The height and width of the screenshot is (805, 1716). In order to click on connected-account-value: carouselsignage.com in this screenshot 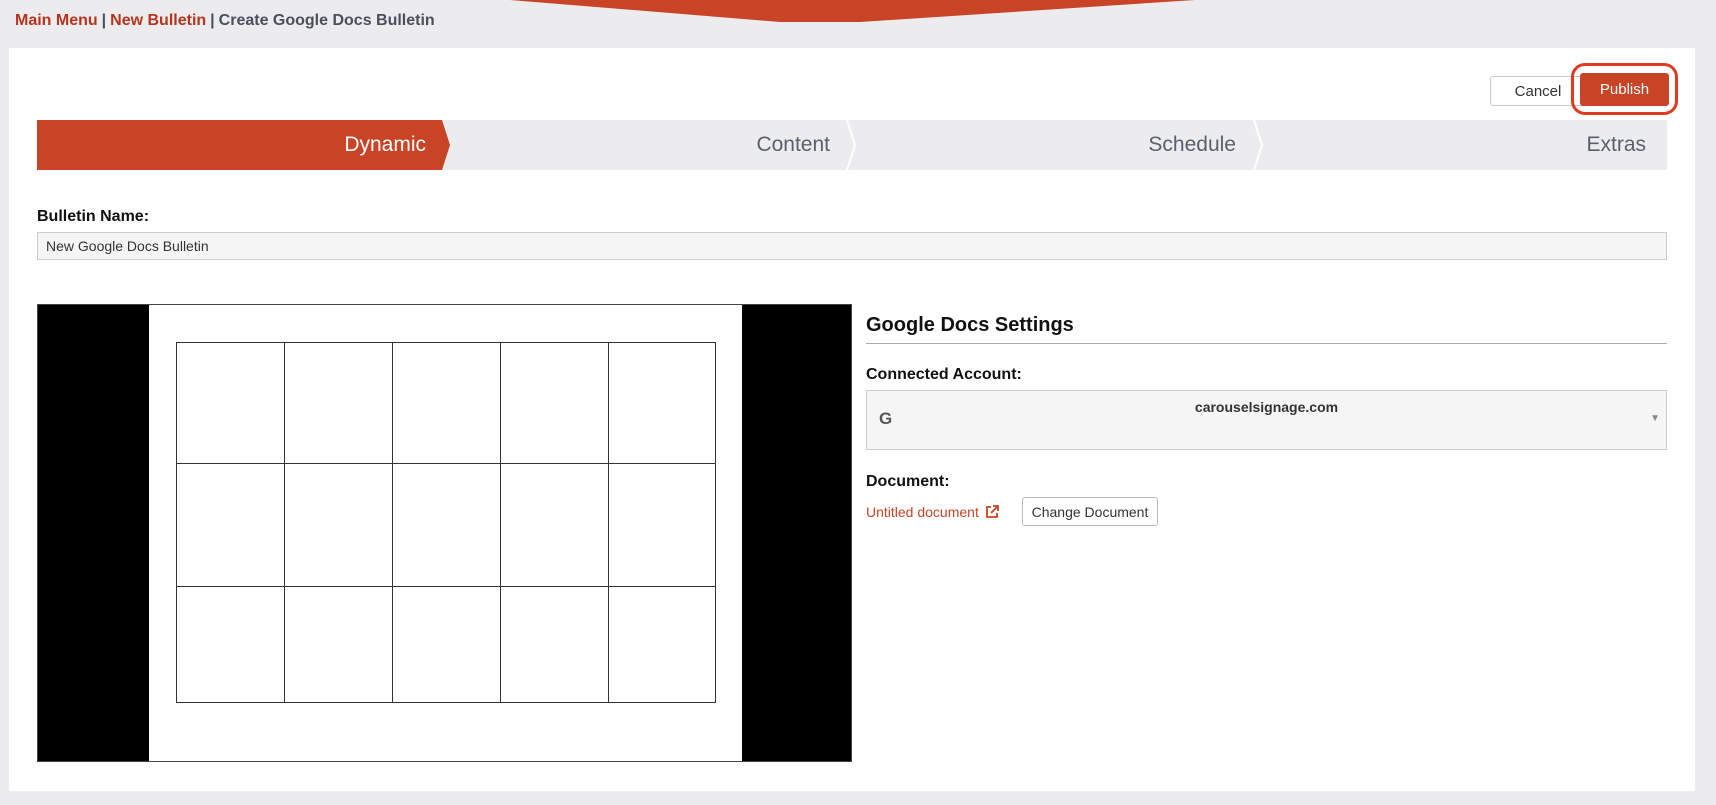, I will do `click(1266, 407)`.